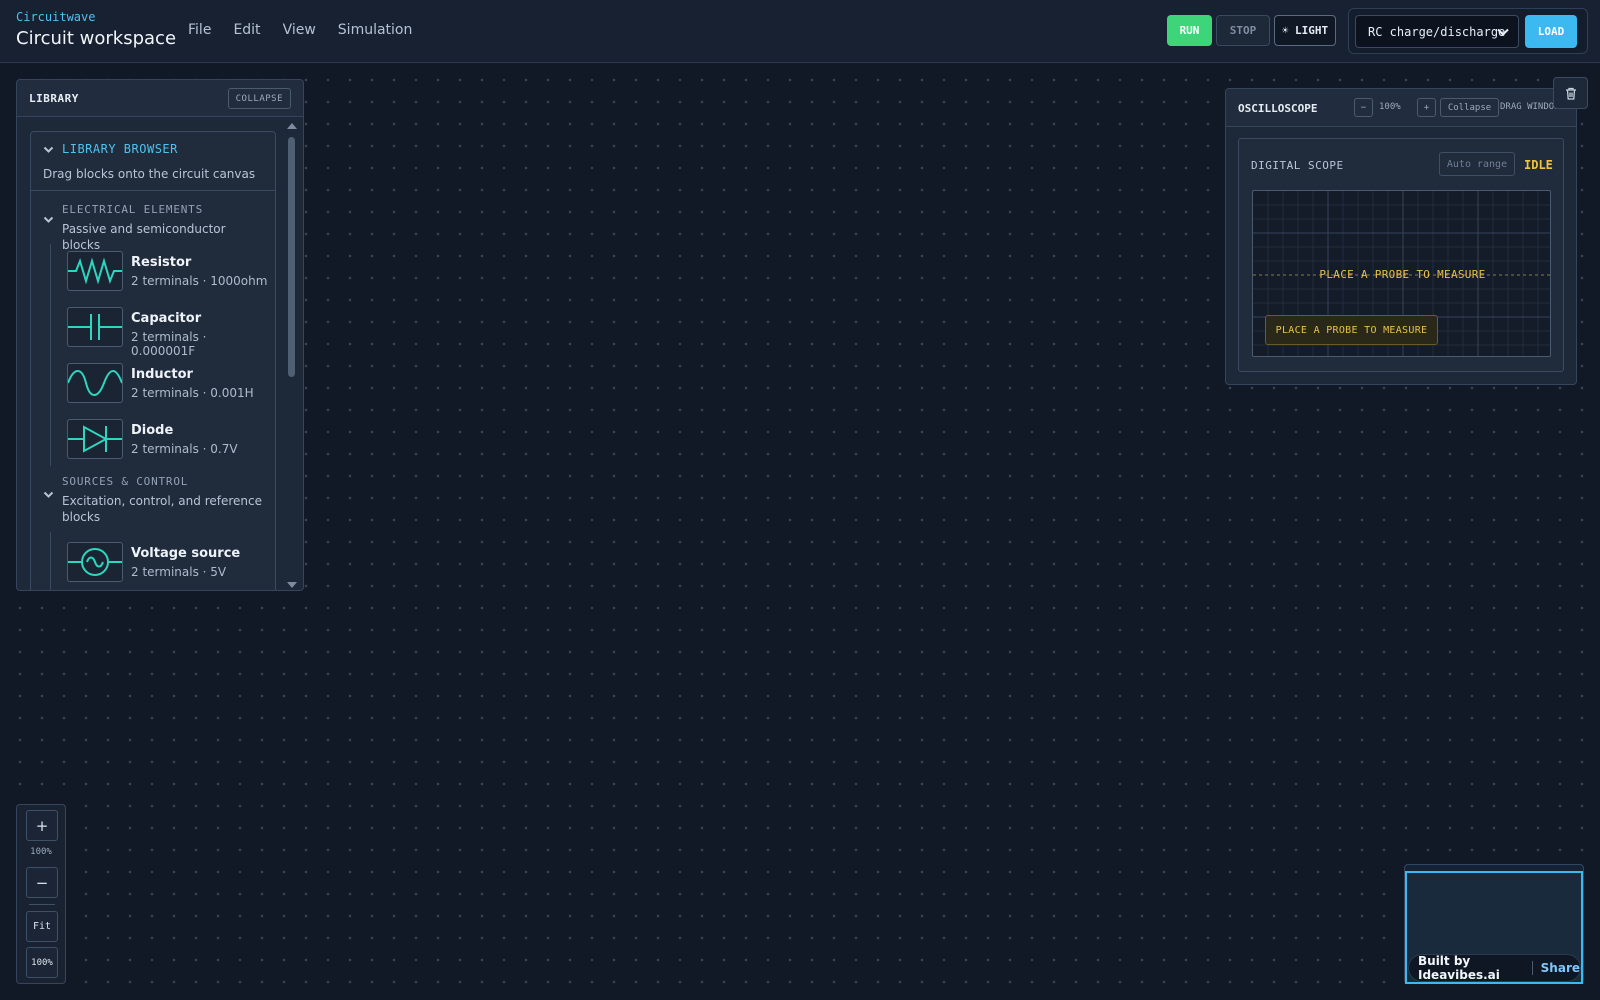  What do you see at coordinates (179, 572) in the screenshot?
I see `item-detail: 2 terminals · 5V` at bounding box center [179, 572].